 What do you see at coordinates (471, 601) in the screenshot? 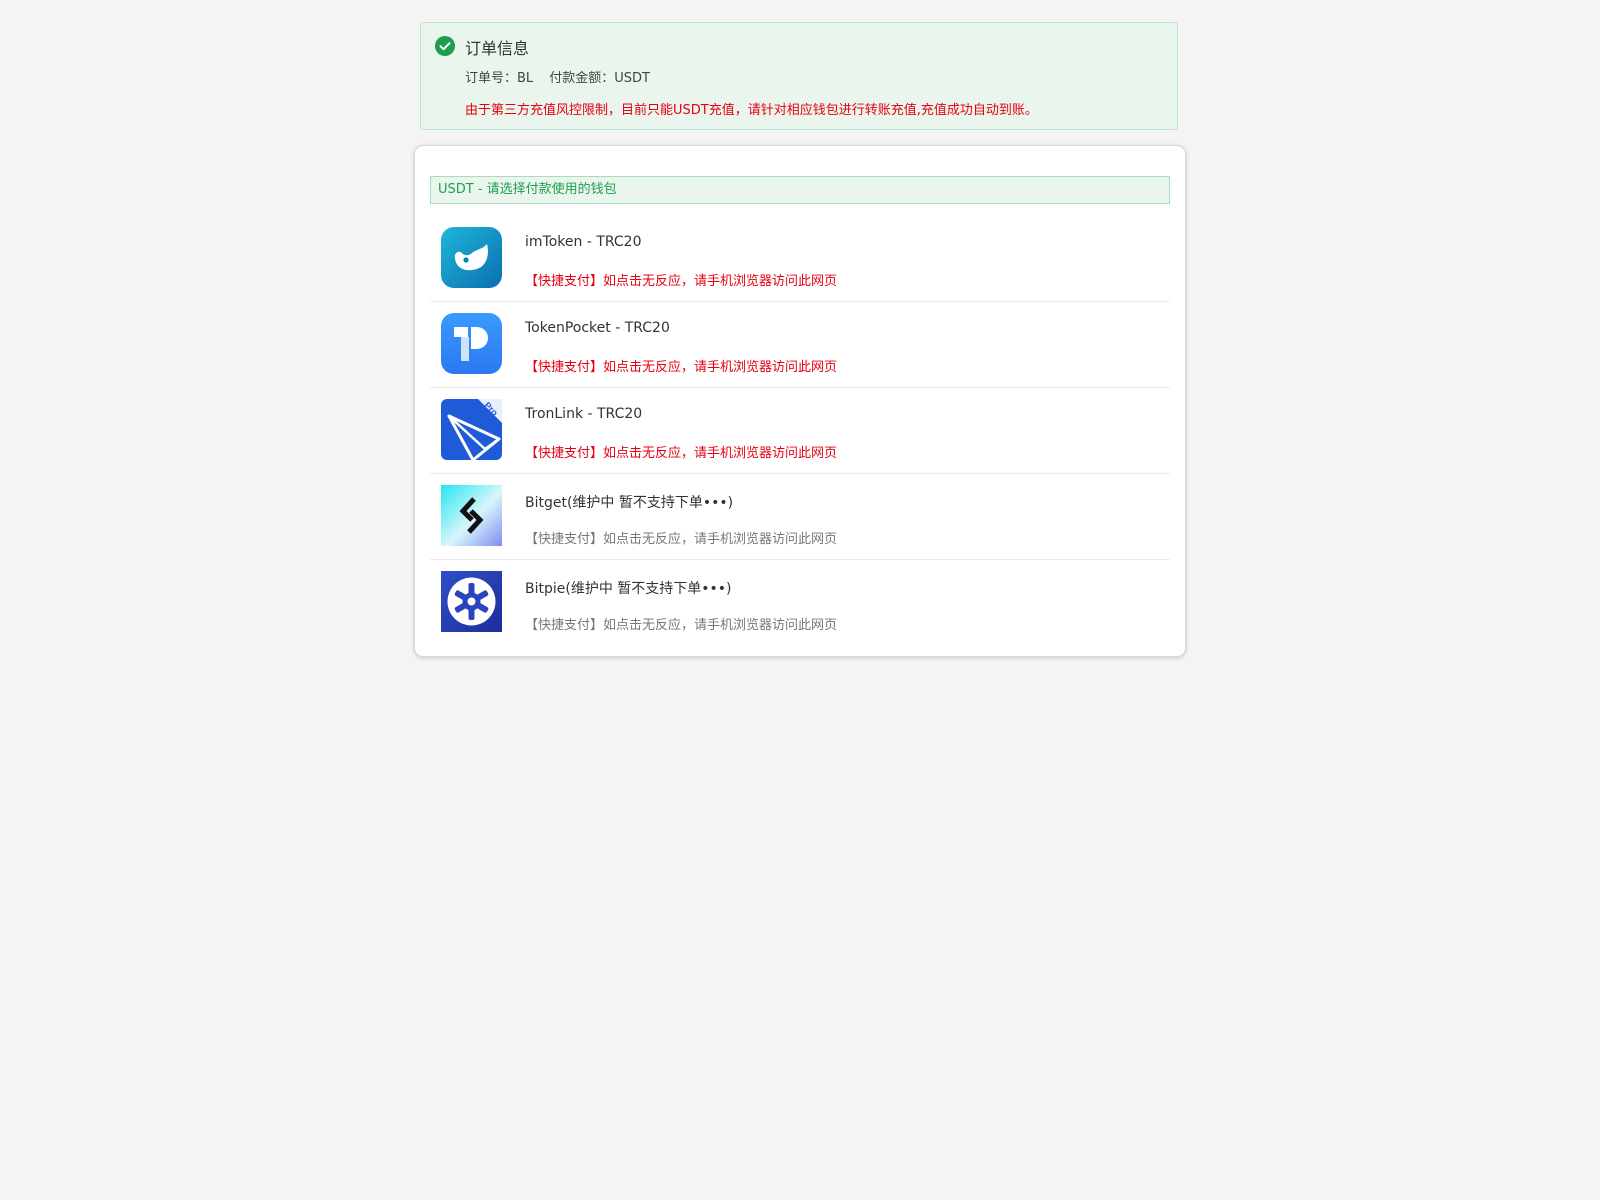
I see `bitpie-logo-icon` at bounding box center [471, 601].